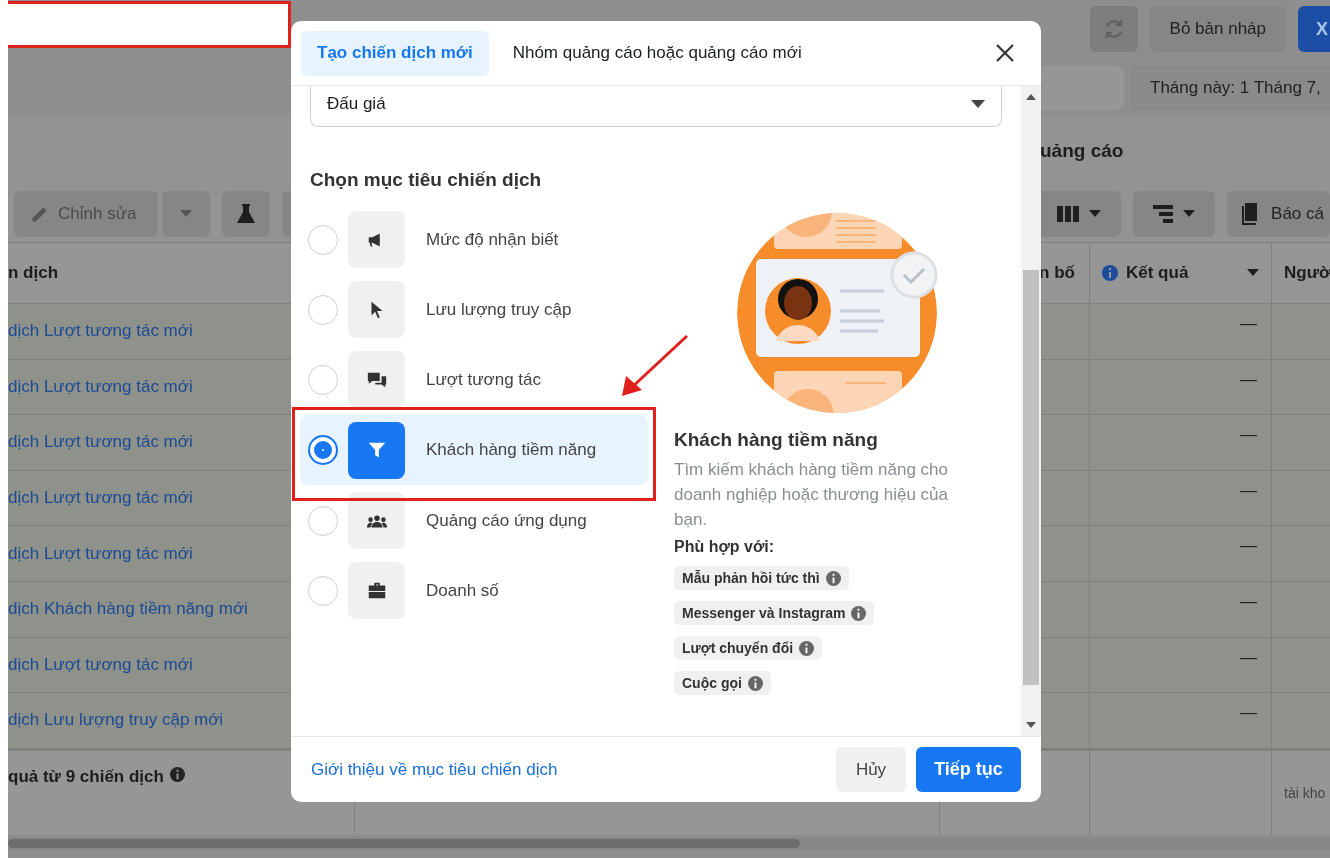  I want to click on objective-option: Khách hàng tiềm năng, so click(474, 450).